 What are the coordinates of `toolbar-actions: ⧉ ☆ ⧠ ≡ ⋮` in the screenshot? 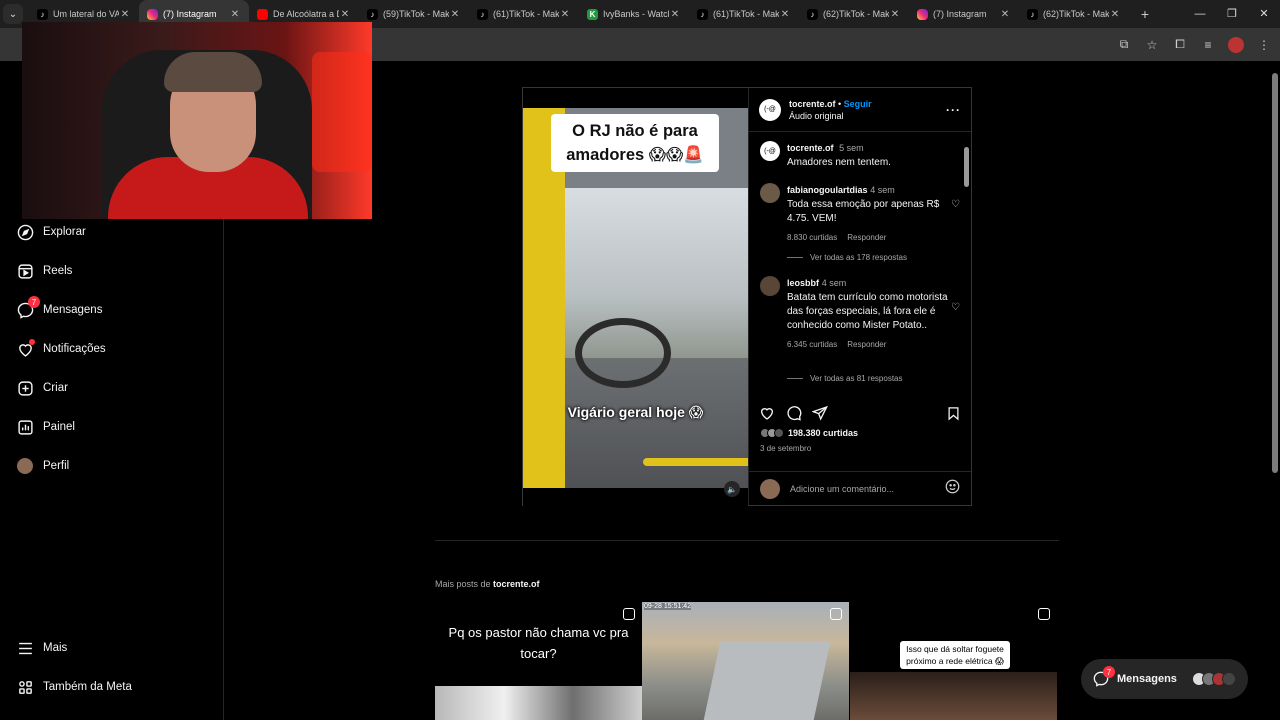 It's located at (1194, 44).